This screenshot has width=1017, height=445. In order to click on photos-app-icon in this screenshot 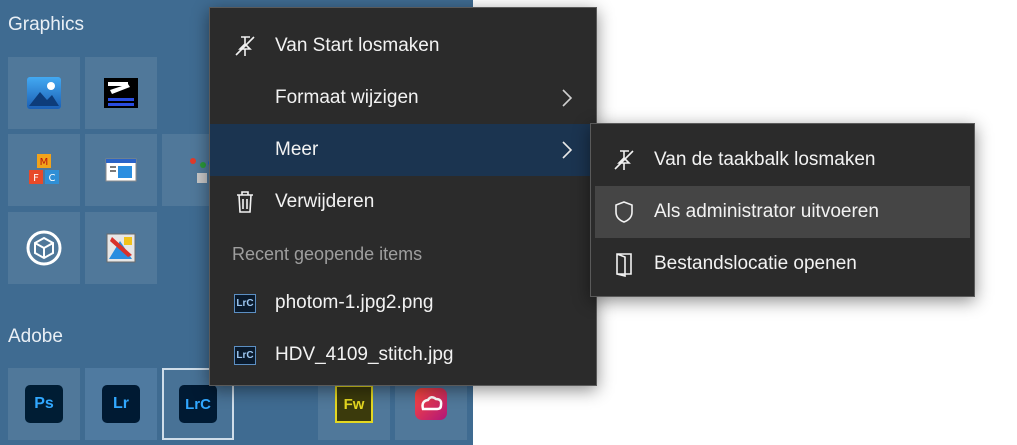, I will do `click(44, 93)`.